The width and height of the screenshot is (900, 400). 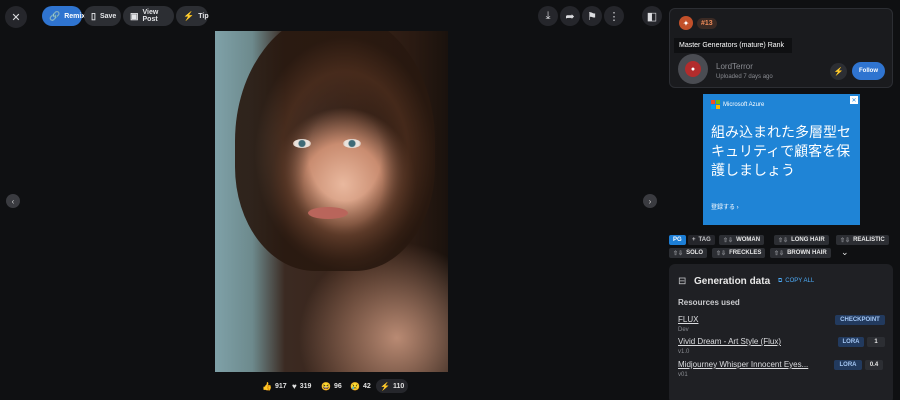 What do you see at coordinates (725, 206) in the screenshot?
I see `ad-cta: 登録する ›` at bounding box center [725, 206].